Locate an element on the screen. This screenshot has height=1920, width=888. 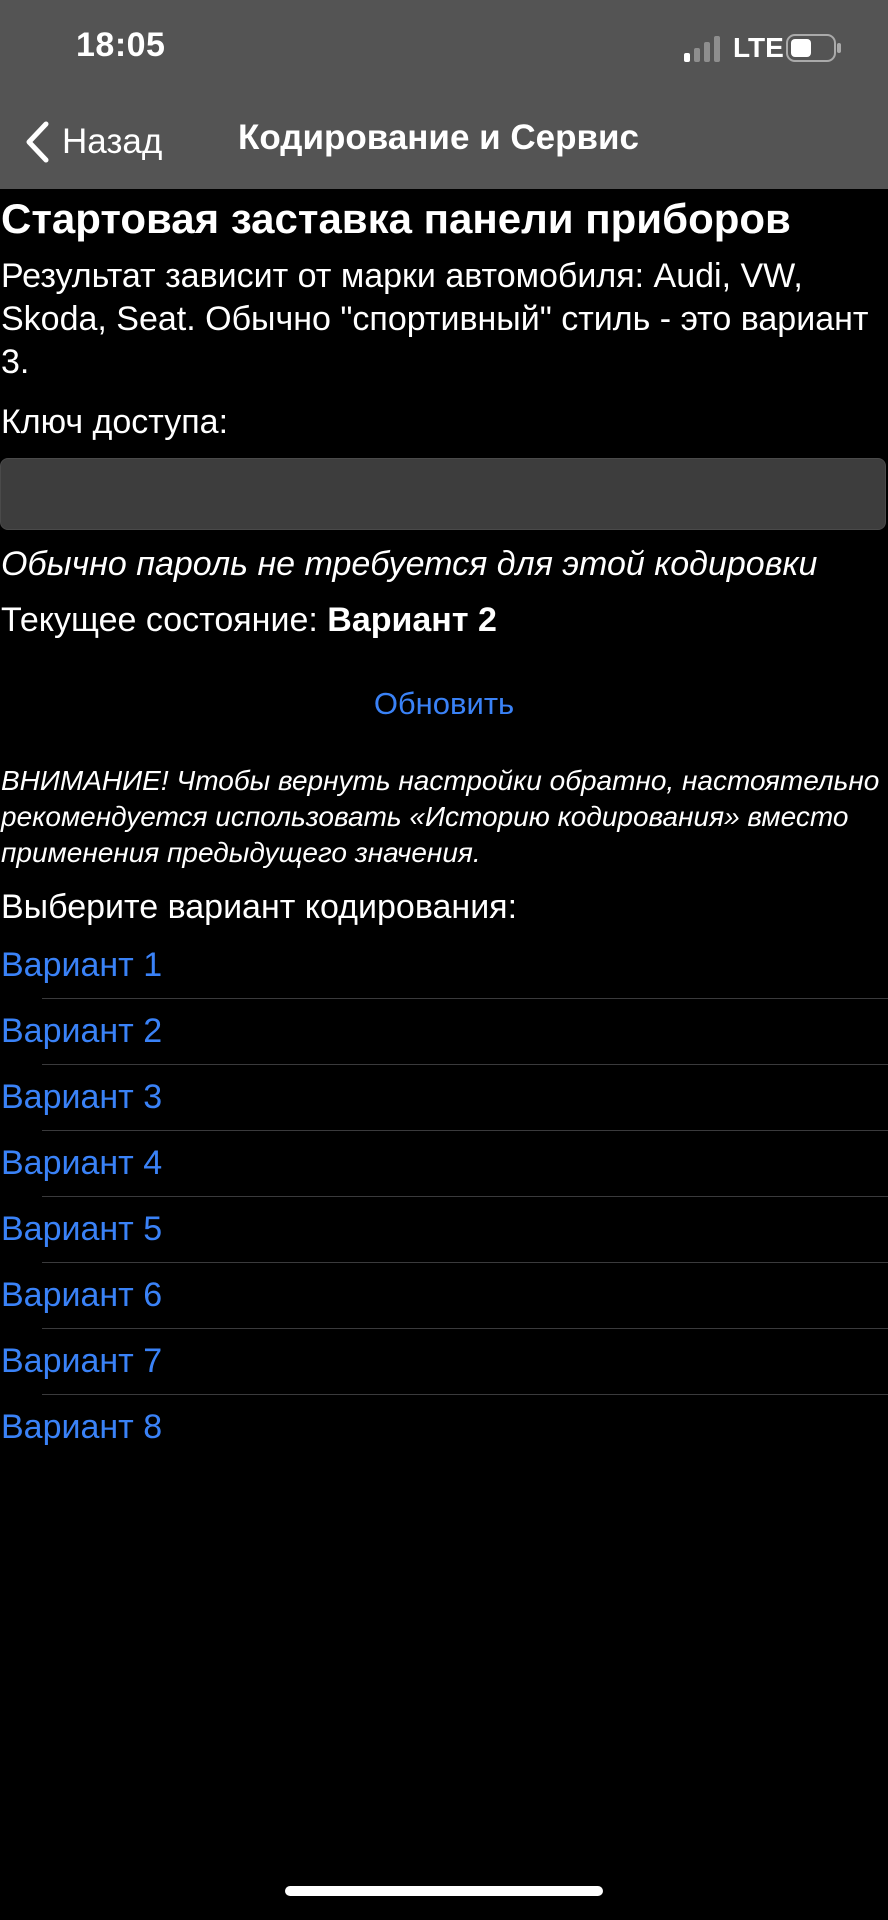
variant-option-7: Вариант 7 is located at coordinates (444, 1362).